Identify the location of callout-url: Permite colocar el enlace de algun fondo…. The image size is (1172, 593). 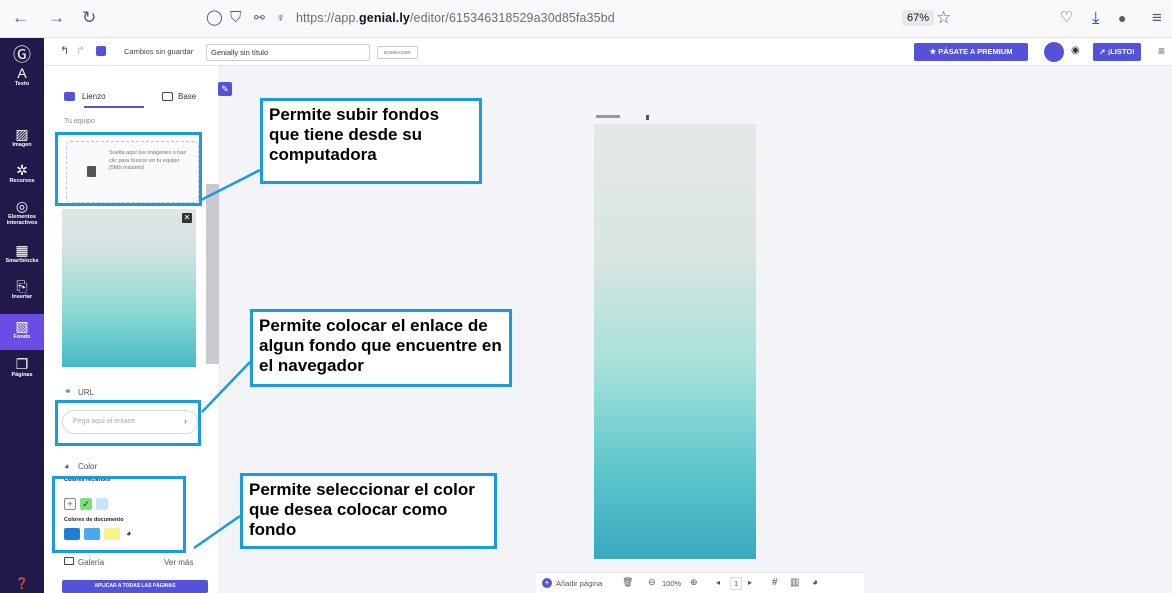
(381, 348).